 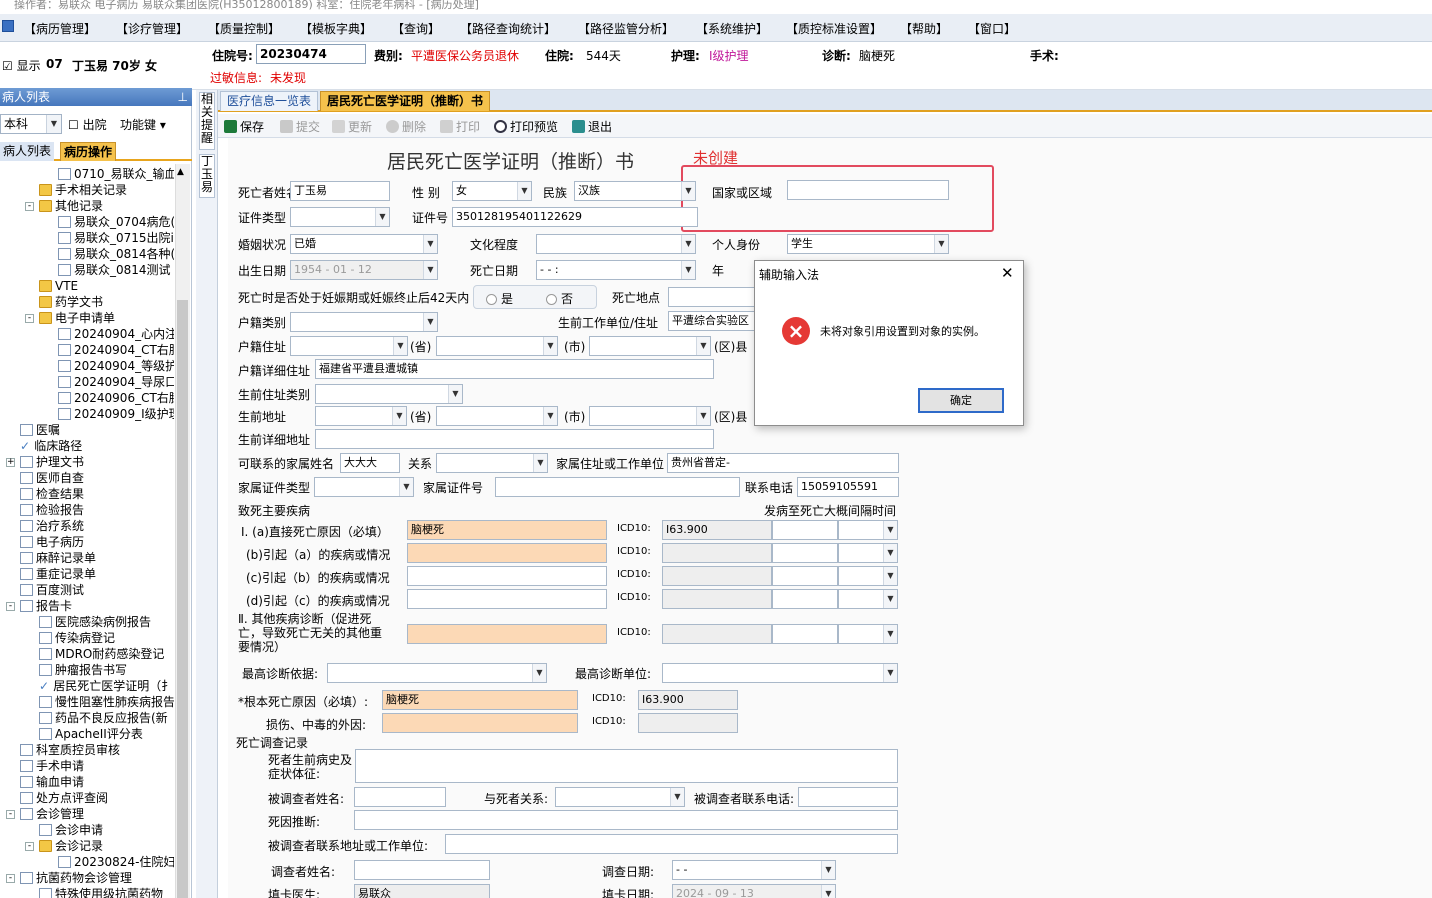 I want to click on marital-select: 已婚 ▼, so click(x=364, y=244).